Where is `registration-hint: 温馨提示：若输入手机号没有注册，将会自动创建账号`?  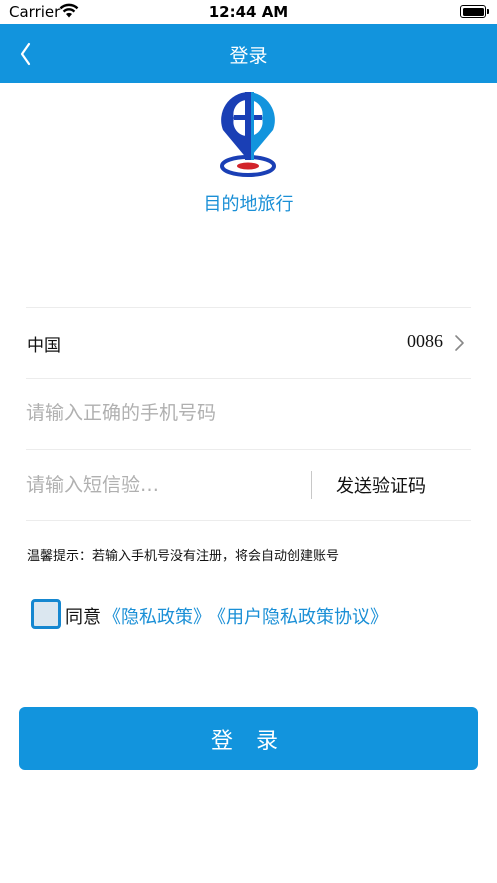 registration-hint: 温馨提示：若输入手机号没有注册，将会自动创建账号 is located at coordinates (183, 556).